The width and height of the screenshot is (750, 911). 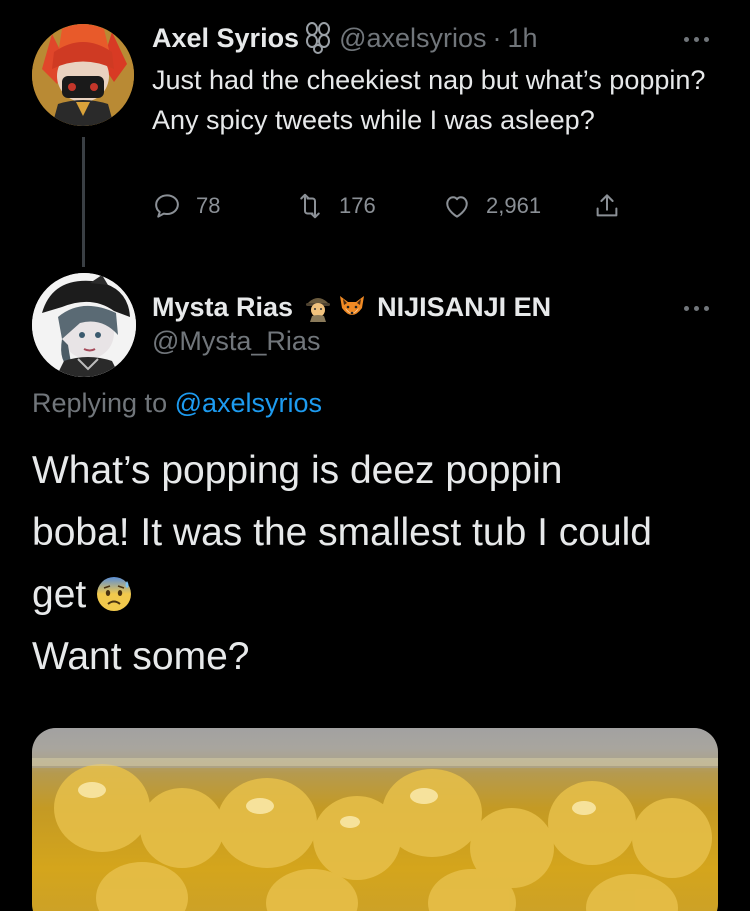 I want to click on retweet-button: 176, so click(x=335, y=206).